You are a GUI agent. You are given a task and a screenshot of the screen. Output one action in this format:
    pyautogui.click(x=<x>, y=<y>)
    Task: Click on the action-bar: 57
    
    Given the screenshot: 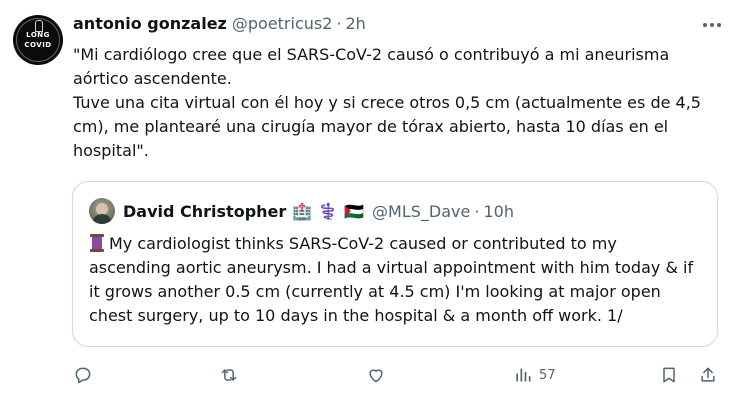 What is the action you would take?
    pyautogui.click(x=370, y=375)
    